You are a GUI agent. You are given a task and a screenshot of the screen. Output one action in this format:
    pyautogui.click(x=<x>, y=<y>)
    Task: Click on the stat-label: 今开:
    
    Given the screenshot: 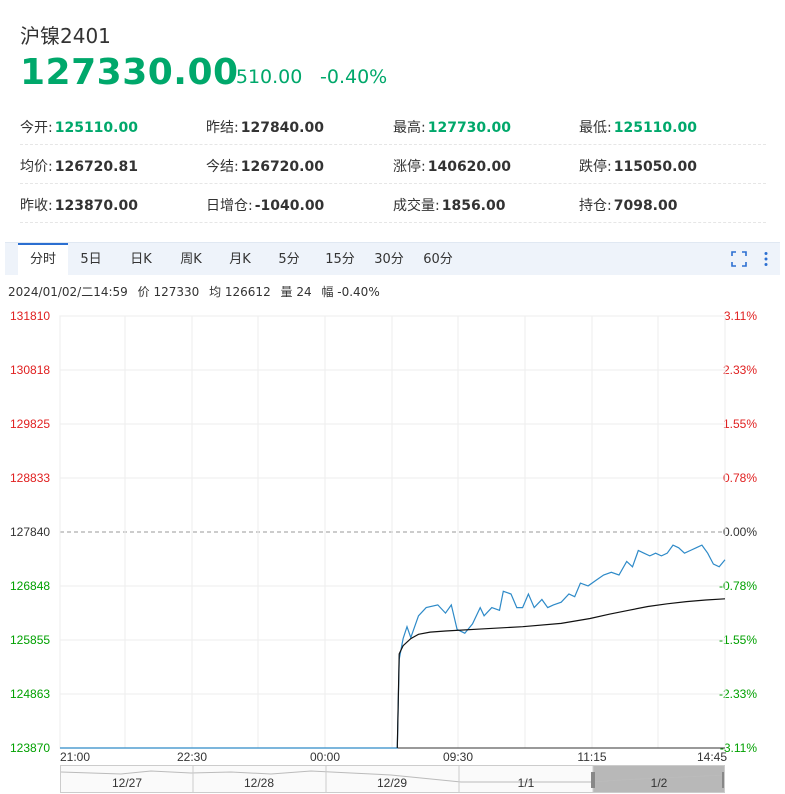 What is the action you would take?
    pyautogui.click(x=36, y=128)
    